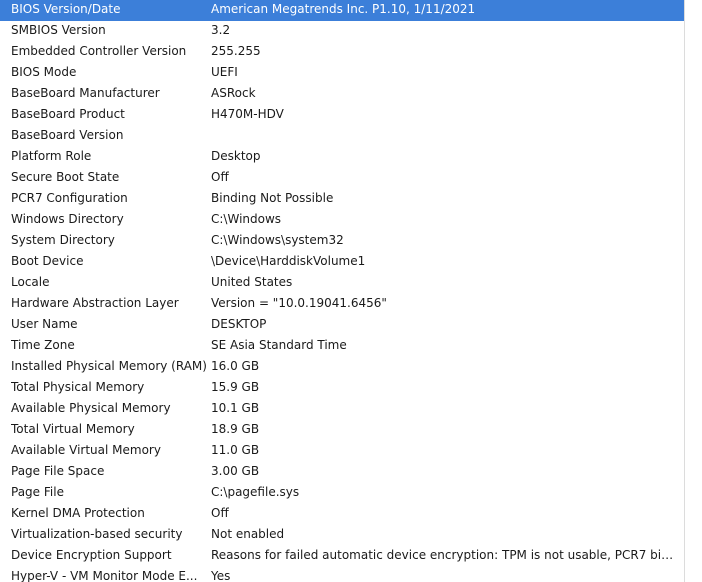 The height and width of the screenshot is (582, 702). What do you see at coordinates (233, 93) in the screenshot?
I see `item-value: ASRock` at bounding box center [233, 93].